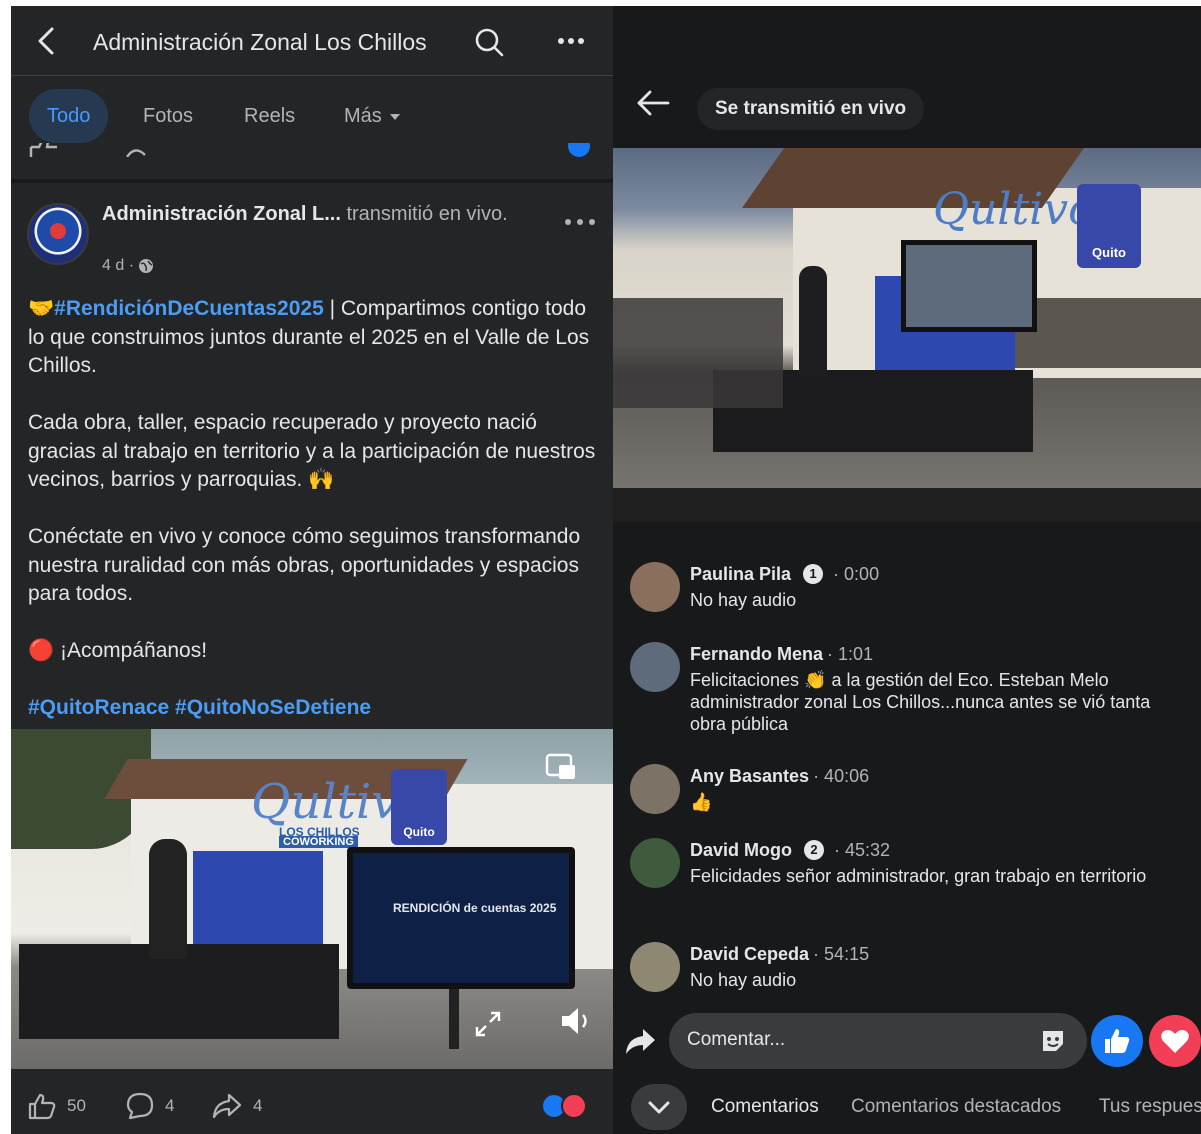  I want to click on more-icon, so click(571, 41).